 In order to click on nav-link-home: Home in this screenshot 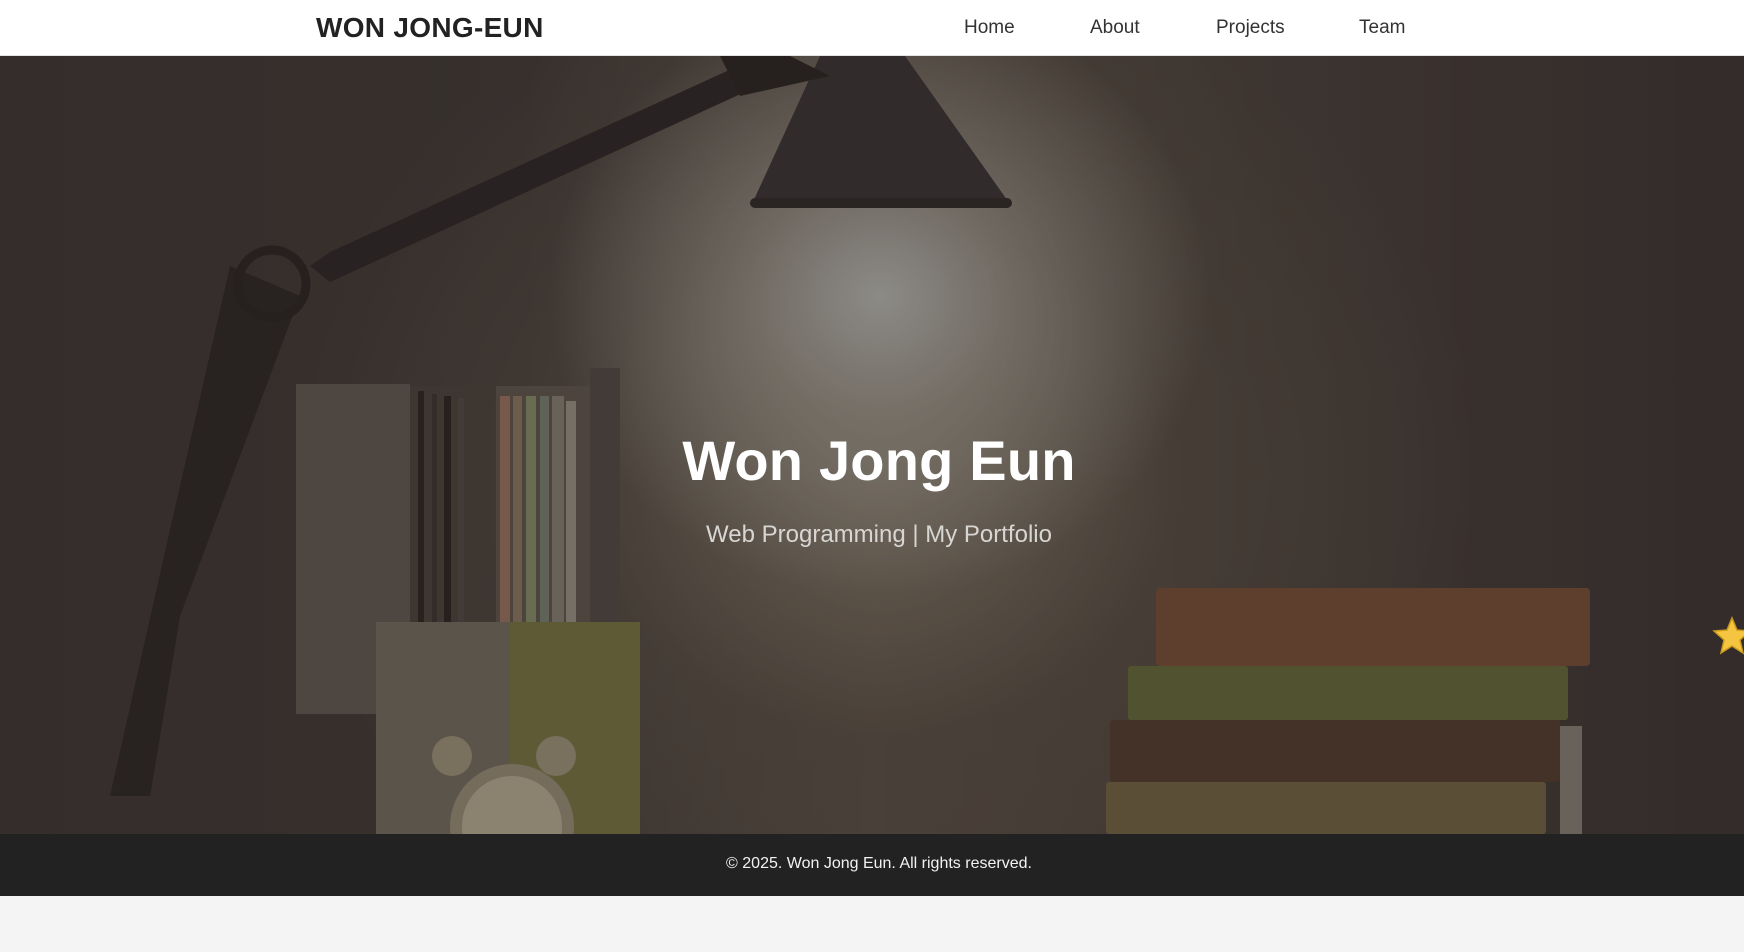, I will do `click(989, 28)`.